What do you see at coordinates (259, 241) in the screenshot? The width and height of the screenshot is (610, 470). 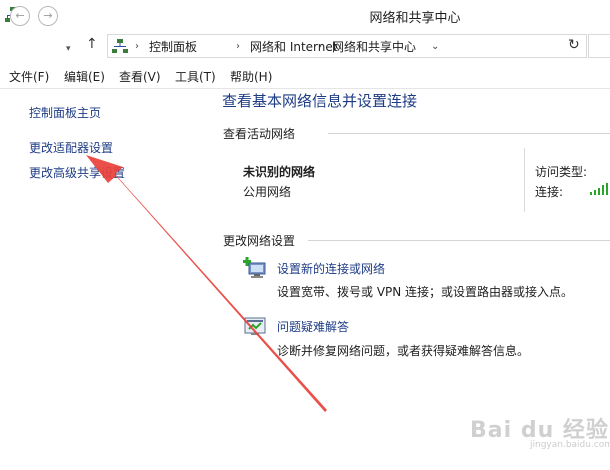 I see `section-heading-change-settings: 更改网络设置` at bounding box center [259, 241].